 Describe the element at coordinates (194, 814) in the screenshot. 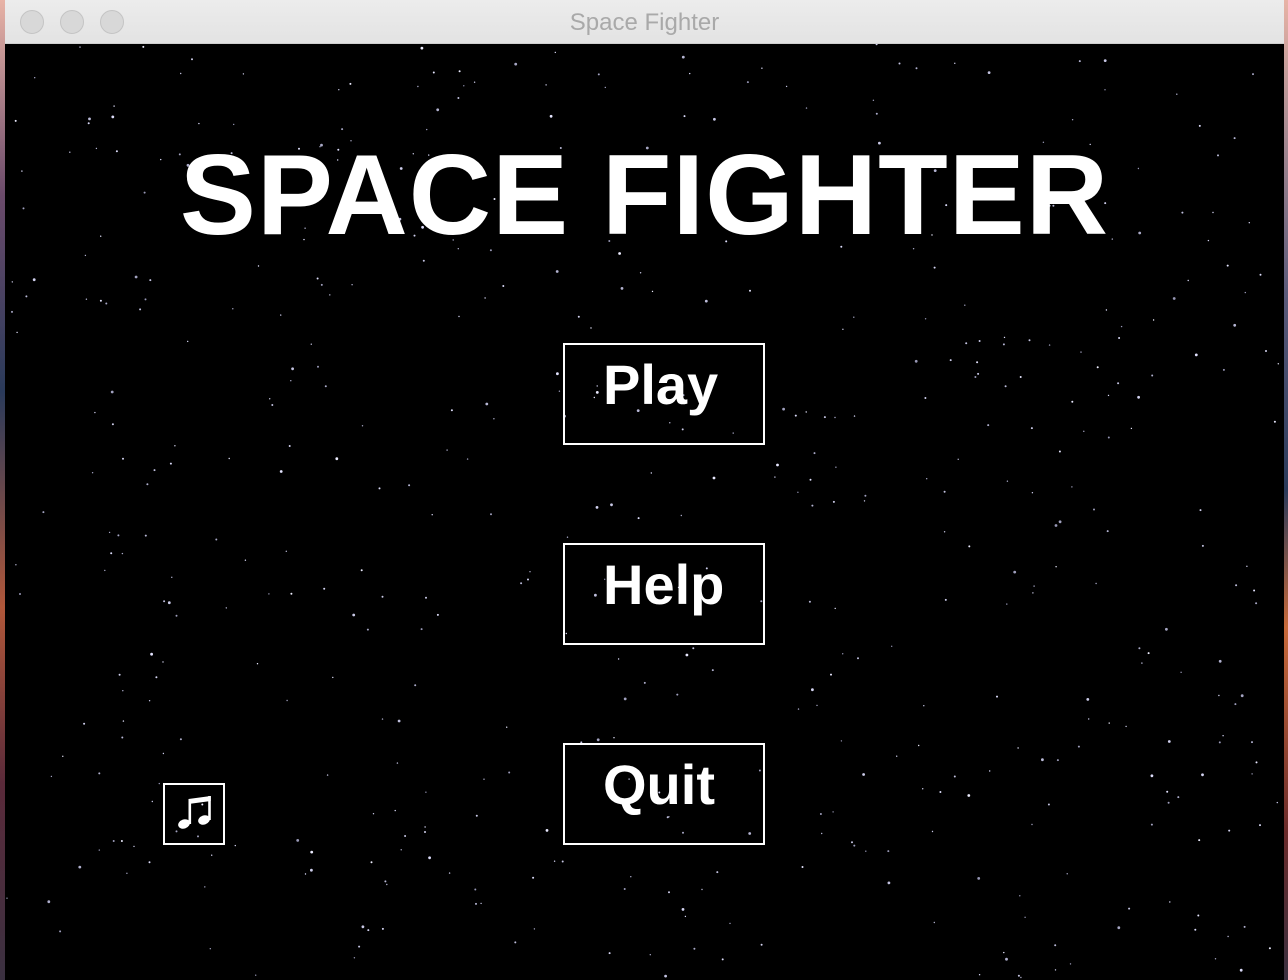

I see `music-toggle-button` at that location.